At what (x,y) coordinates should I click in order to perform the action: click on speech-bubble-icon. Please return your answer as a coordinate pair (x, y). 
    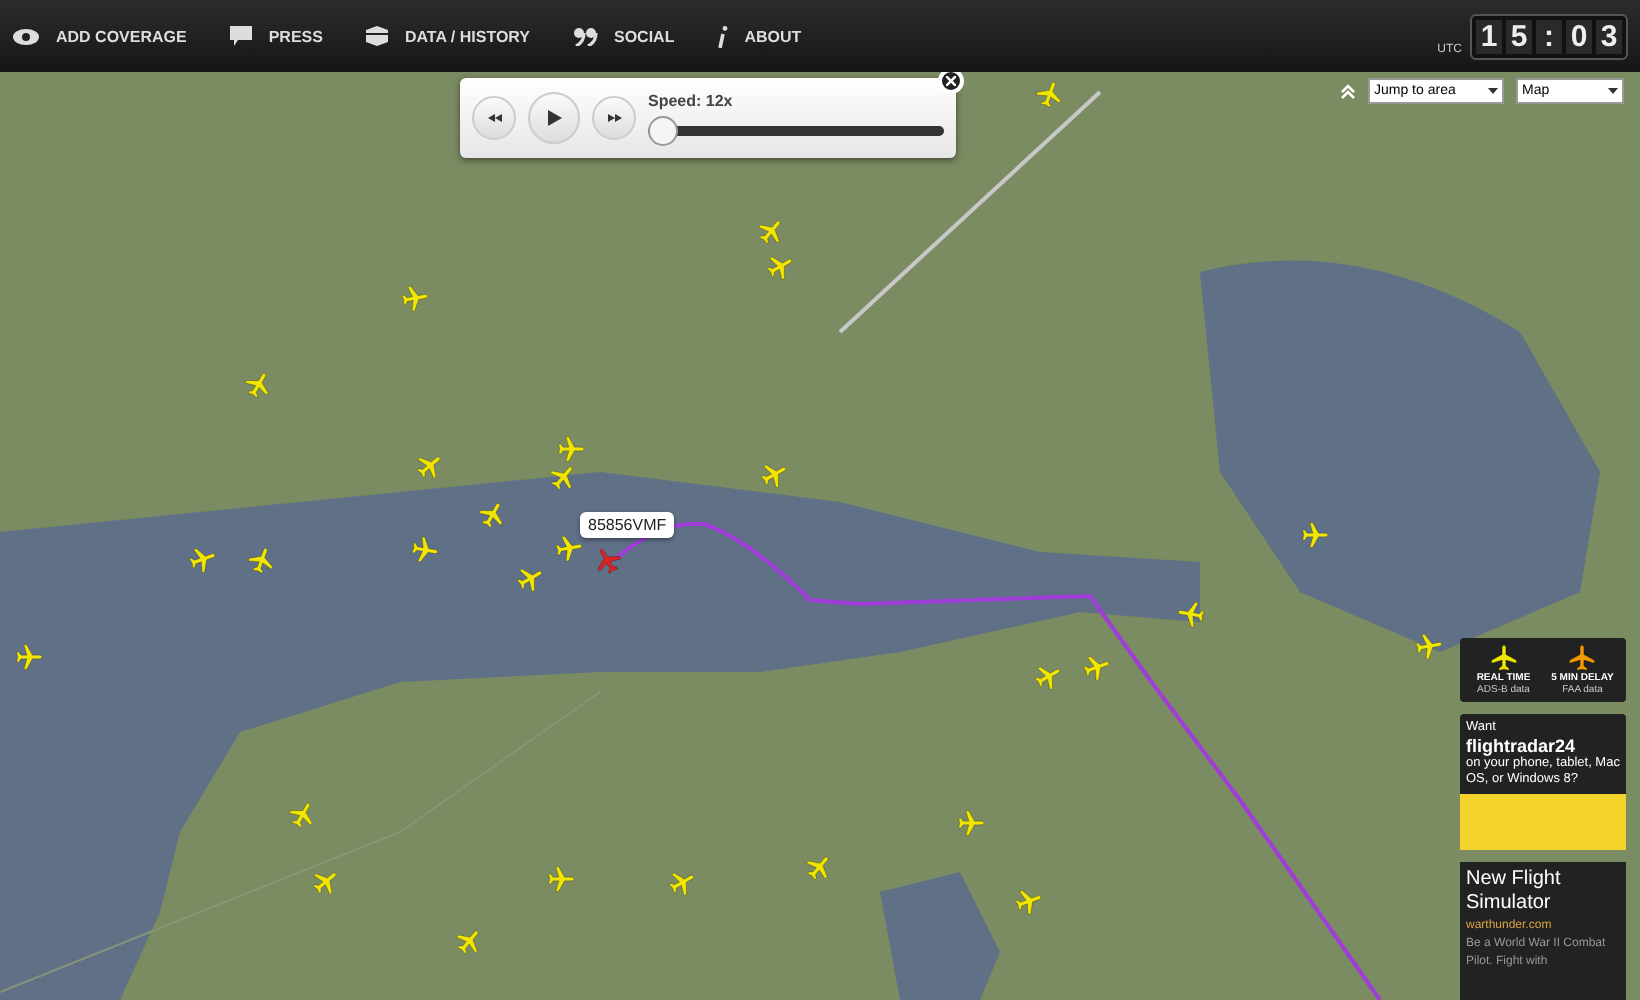
    Looking at the image, I should click on (241, 36).